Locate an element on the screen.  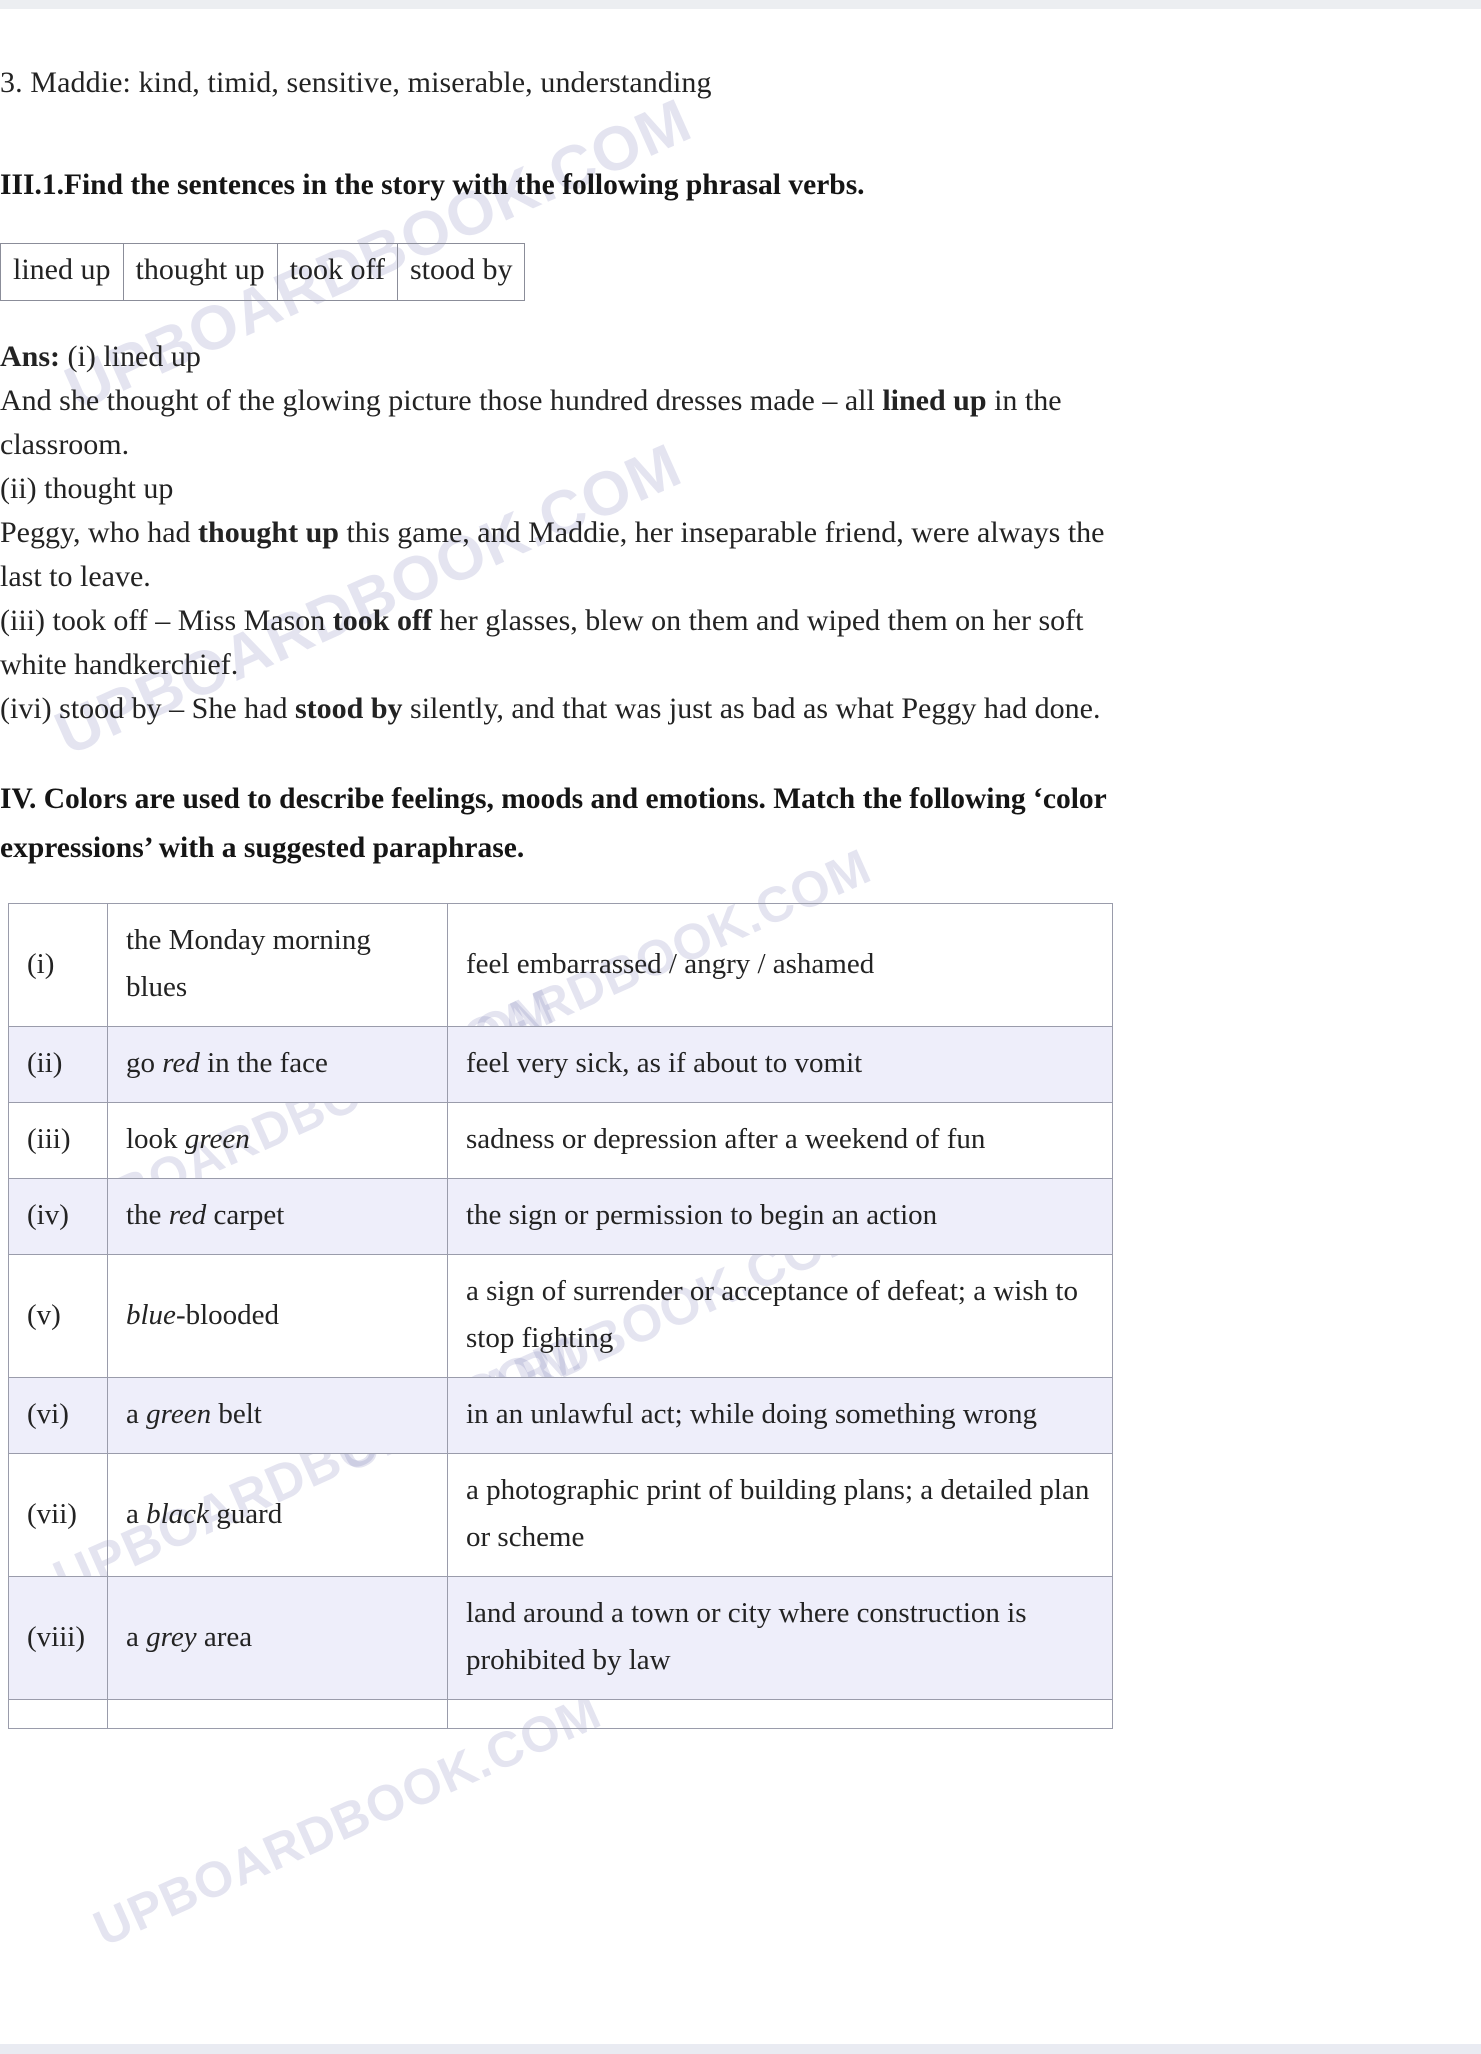
expr-text: -blooded is located at coordinates (227, 1314).